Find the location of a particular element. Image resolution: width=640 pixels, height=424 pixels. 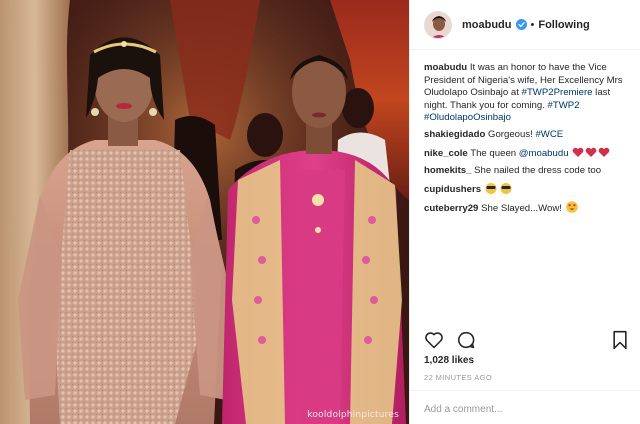

post-header: moabudu • Following is located at coordinates (525, 25).